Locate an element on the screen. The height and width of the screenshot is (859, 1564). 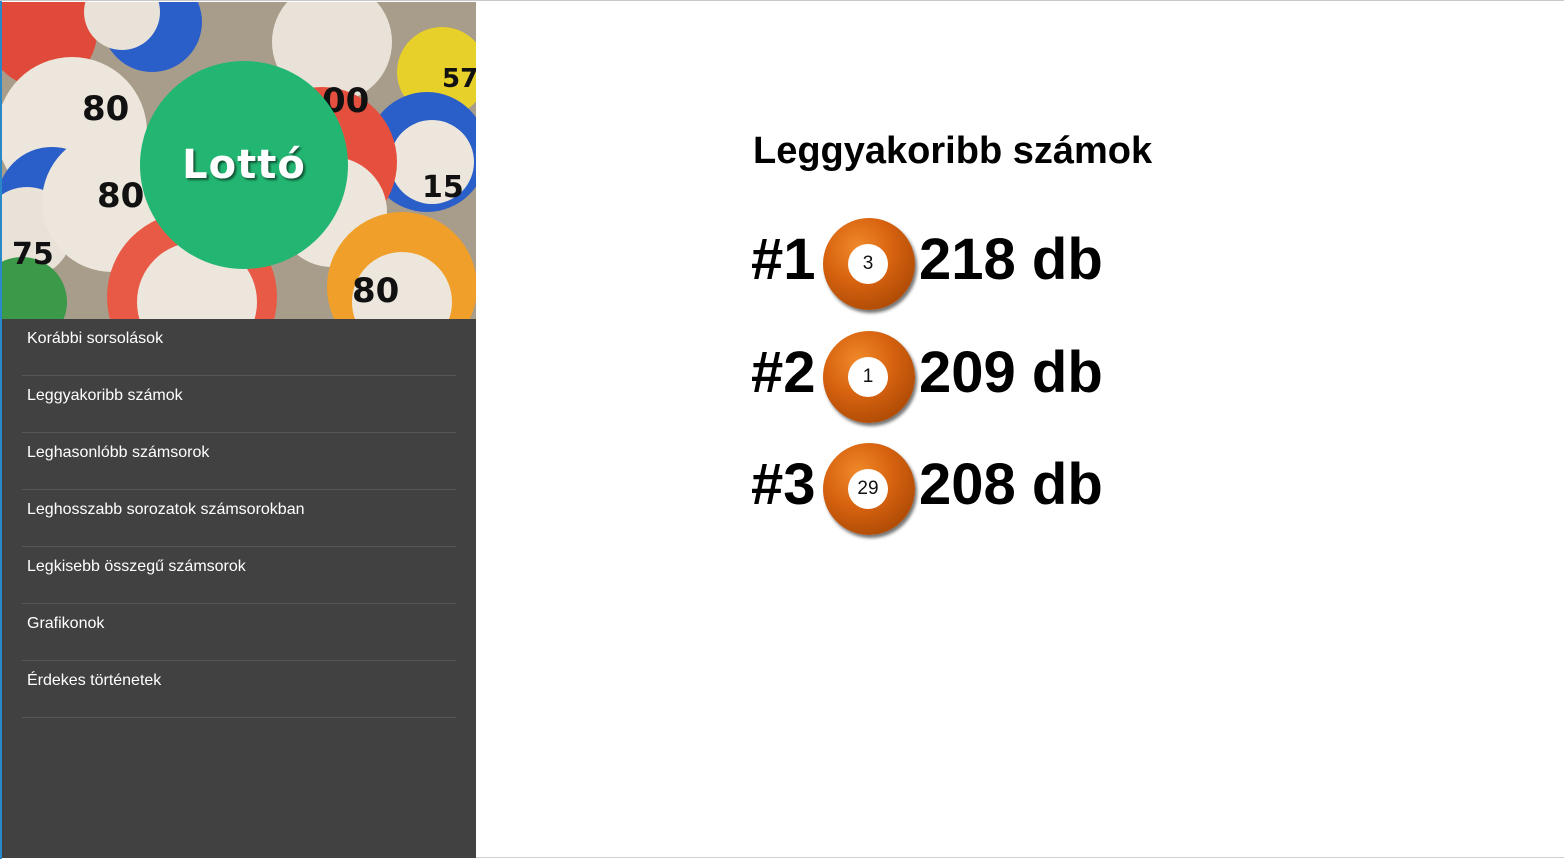
svg-text: 75 is located at coordinates (33, 254).